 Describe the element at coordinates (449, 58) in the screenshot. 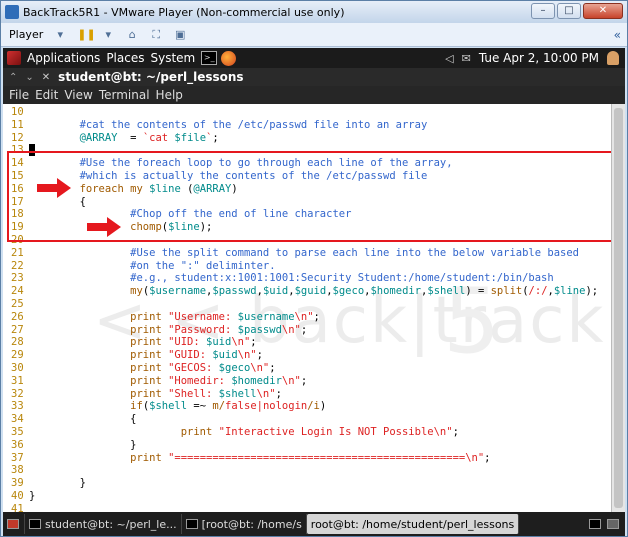

I see `volume-icon: ◁` at that location.